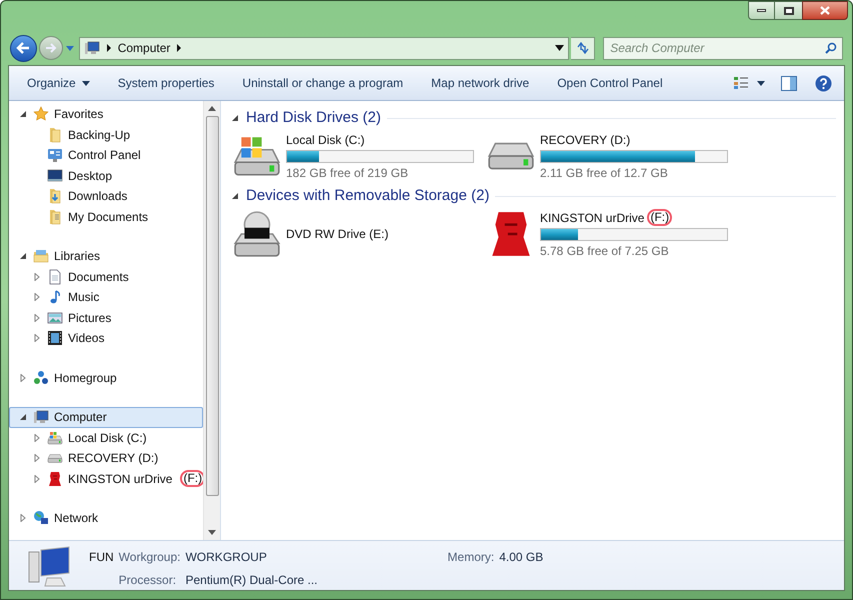 This screenshot has width=853, height=600. Describe the element at coordinates (41, 256) in the screenshot. I see `library-icon` at that location.